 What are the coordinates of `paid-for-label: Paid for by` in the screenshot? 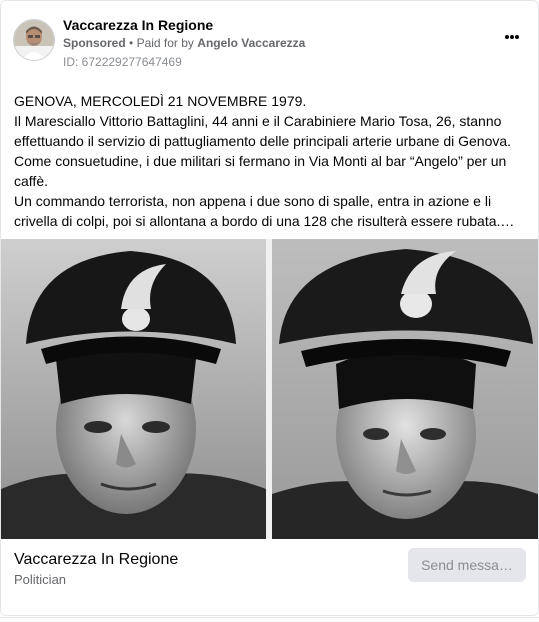 It's located at (165, 43).